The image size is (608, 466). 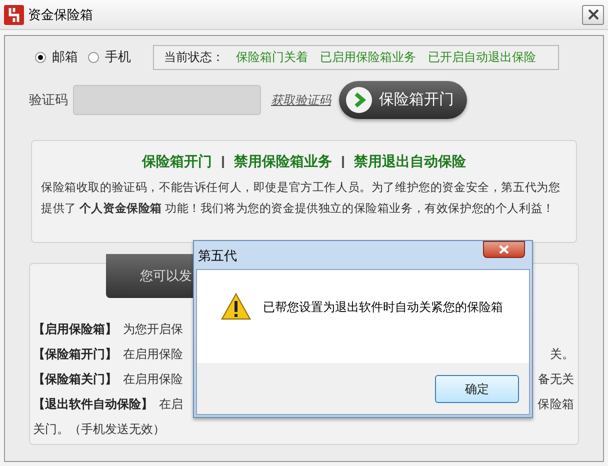 I want to click on radio-label: 手机, so click(x=118, y=57).